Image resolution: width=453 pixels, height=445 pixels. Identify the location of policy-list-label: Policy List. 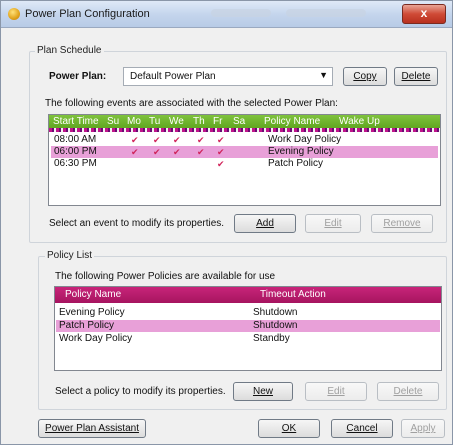
(70, 255).